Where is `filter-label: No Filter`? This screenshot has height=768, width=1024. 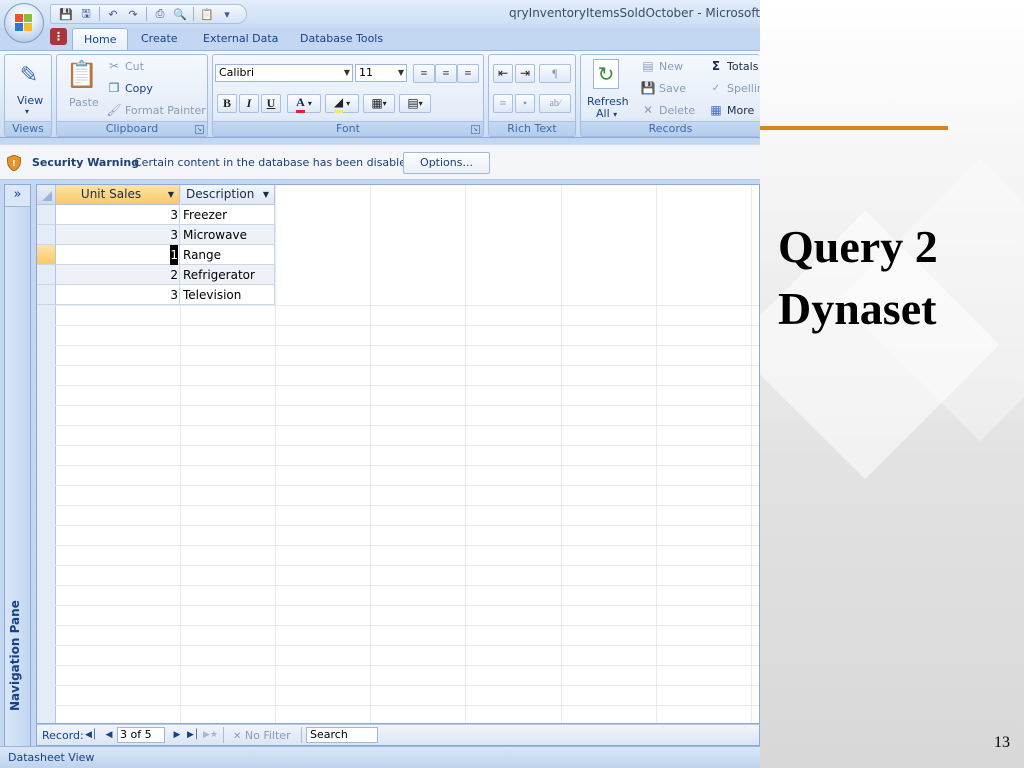
filter-label: No Filter is located at coordinates (267, 735).